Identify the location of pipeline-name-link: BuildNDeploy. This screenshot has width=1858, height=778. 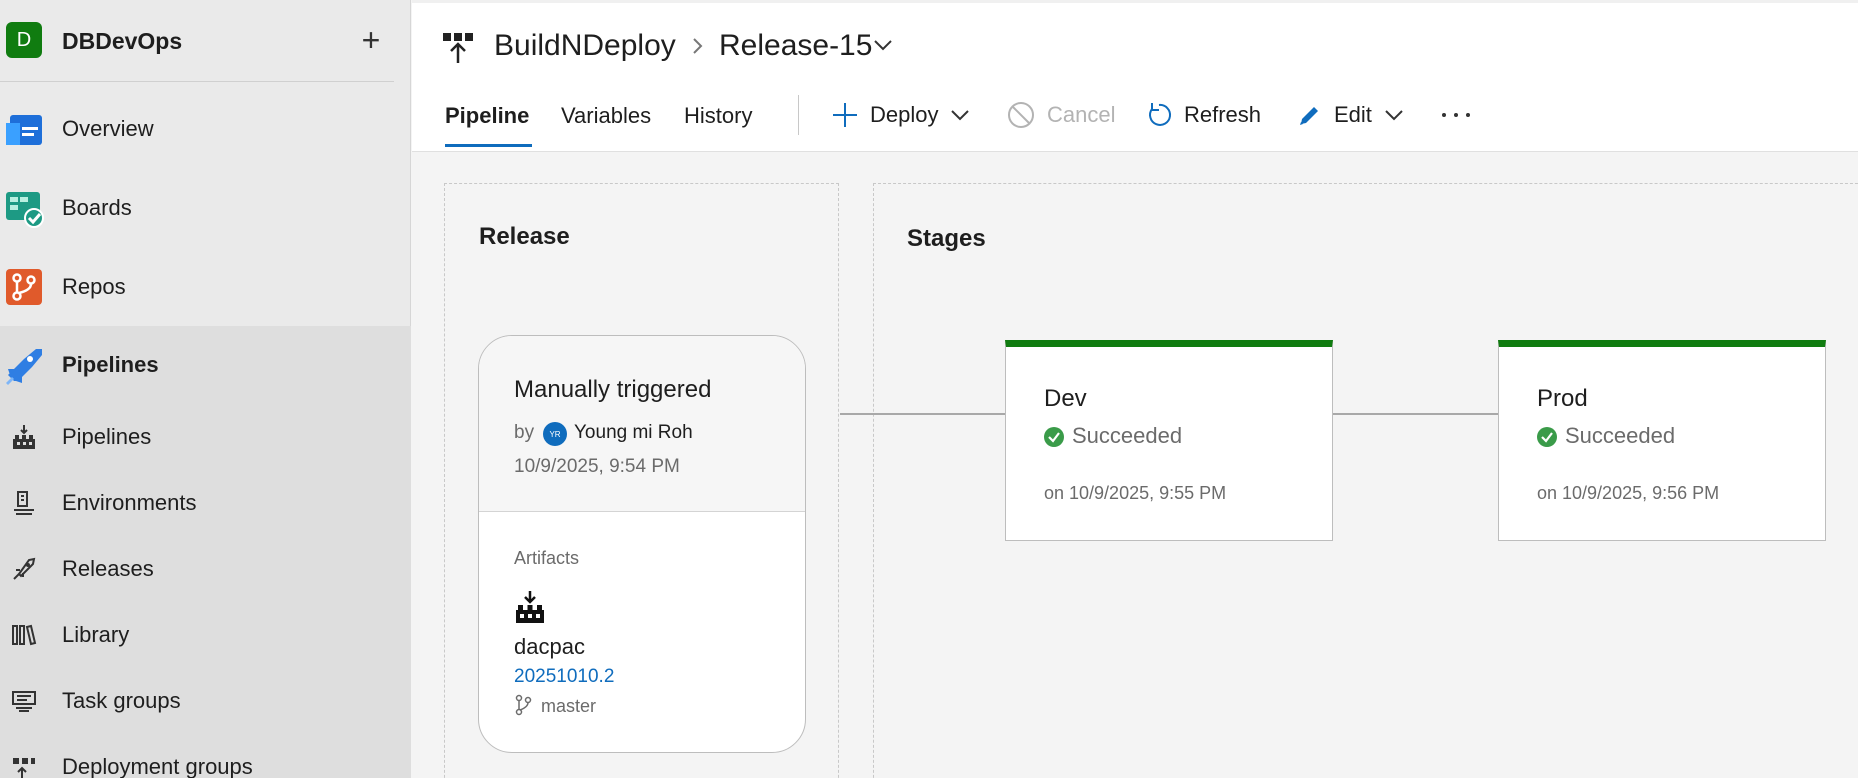
(585, 46).